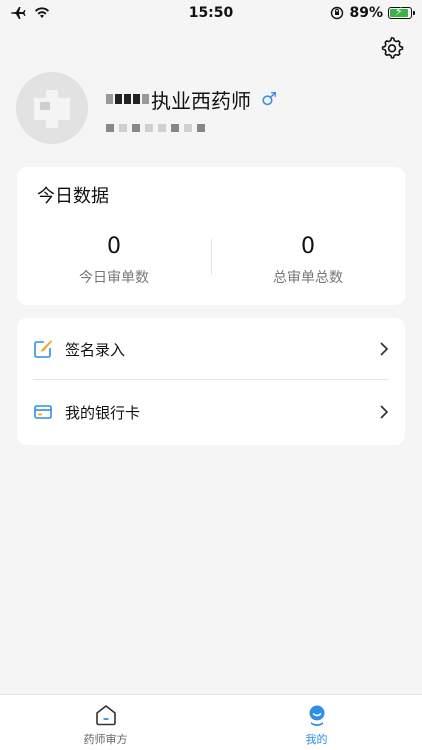 This screenshot has height=750, width=422. Describe the element at coordinates (42, 12) in the screenshot. I see `wifi-icon` at that location.